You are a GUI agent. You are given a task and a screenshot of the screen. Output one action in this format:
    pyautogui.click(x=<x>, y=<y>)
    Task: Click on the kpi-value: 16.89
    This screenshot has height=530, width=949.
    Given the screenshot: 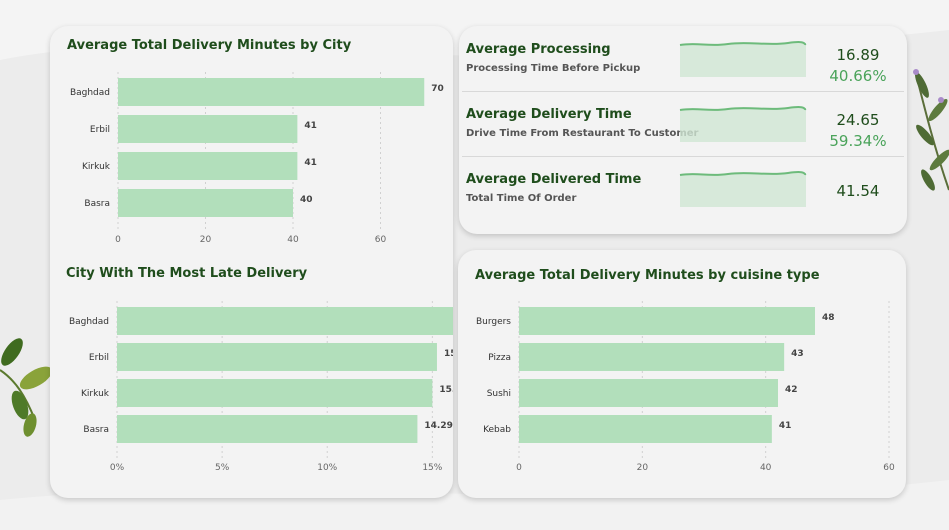 What is the action you would take?
    pyautogui.click(x=858, y=55)
    